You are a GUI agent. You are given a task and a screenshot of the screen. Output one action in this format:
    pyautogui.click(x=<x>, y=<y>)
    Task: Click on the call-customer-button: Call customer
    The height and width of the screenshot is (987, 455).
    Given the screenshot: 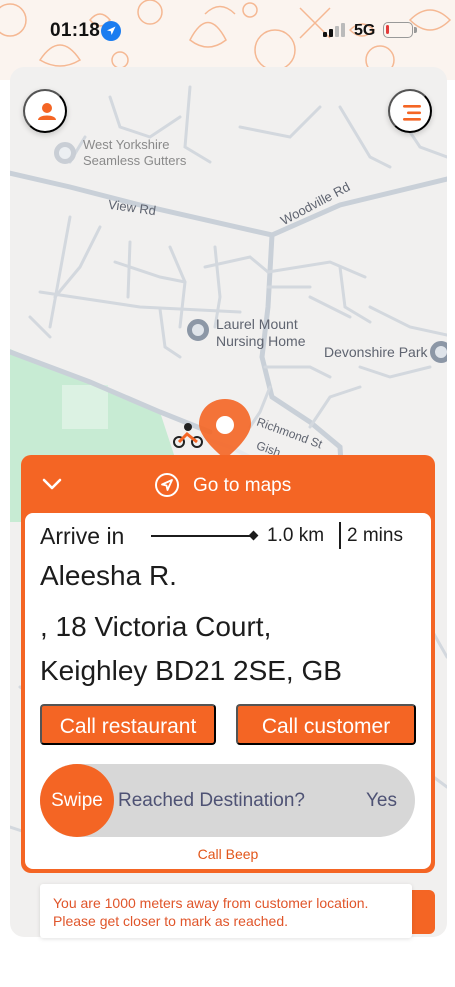 What is the action you would take?
    pyautogui.click(x=326, y=724)
    